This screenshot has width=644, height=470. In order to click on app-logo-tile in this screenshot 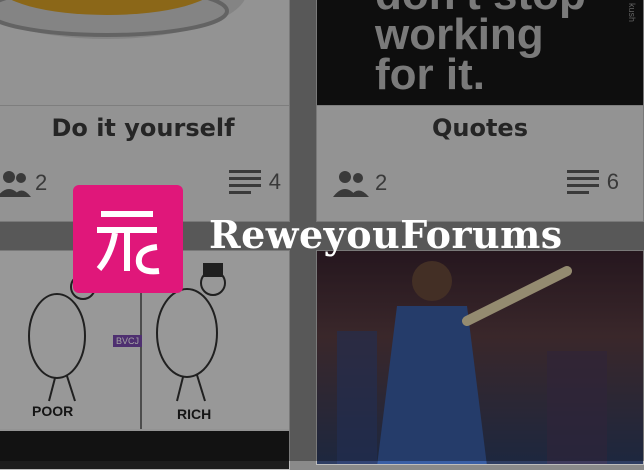, I will do `click(128, 239)`.